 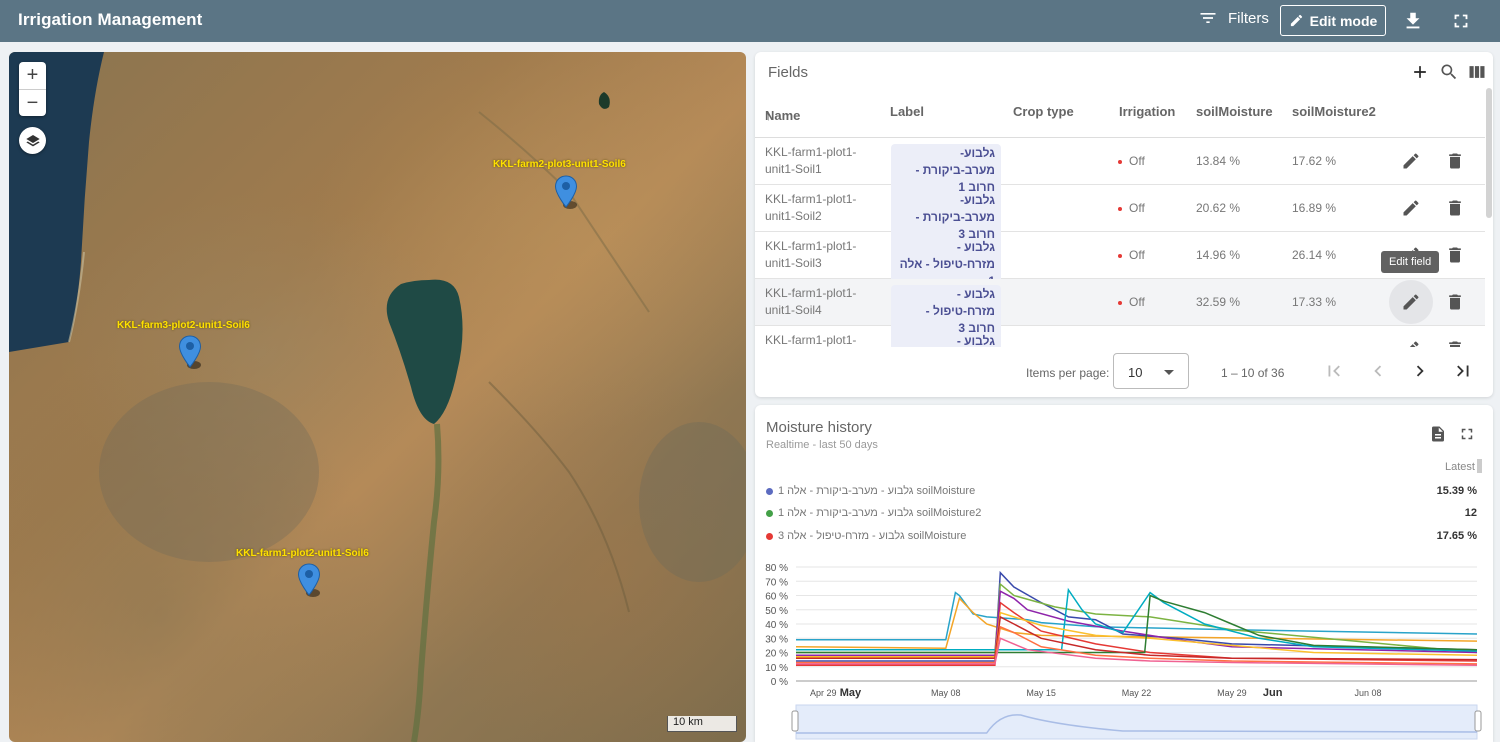 What do you see at coordinates (1420, 371) in the screenshot?
I see `next-page-icon` at bounding box center [1420, 371].